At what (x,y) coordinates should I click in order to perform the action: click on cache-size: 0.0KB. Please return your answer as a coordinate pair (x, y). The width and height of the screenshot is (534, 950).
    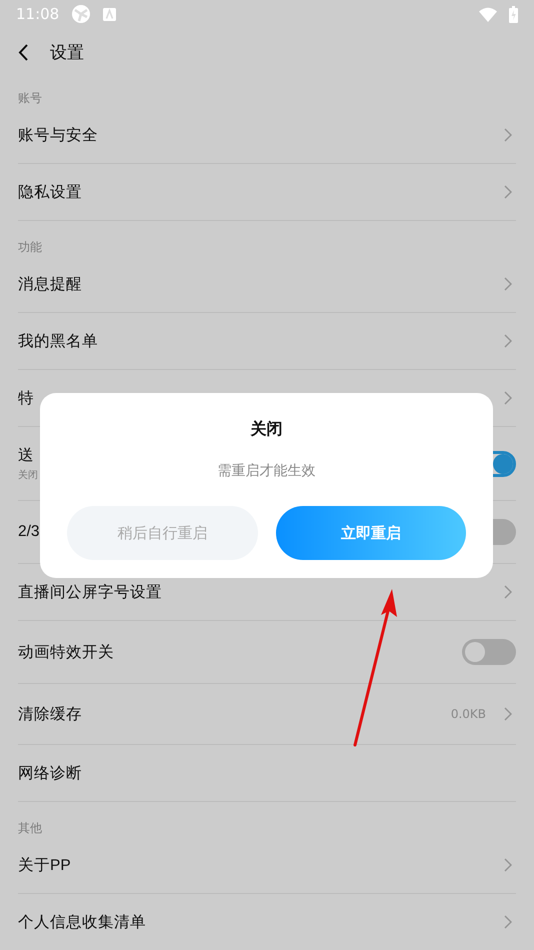
    Looking at the image, I should click on (468, 714).